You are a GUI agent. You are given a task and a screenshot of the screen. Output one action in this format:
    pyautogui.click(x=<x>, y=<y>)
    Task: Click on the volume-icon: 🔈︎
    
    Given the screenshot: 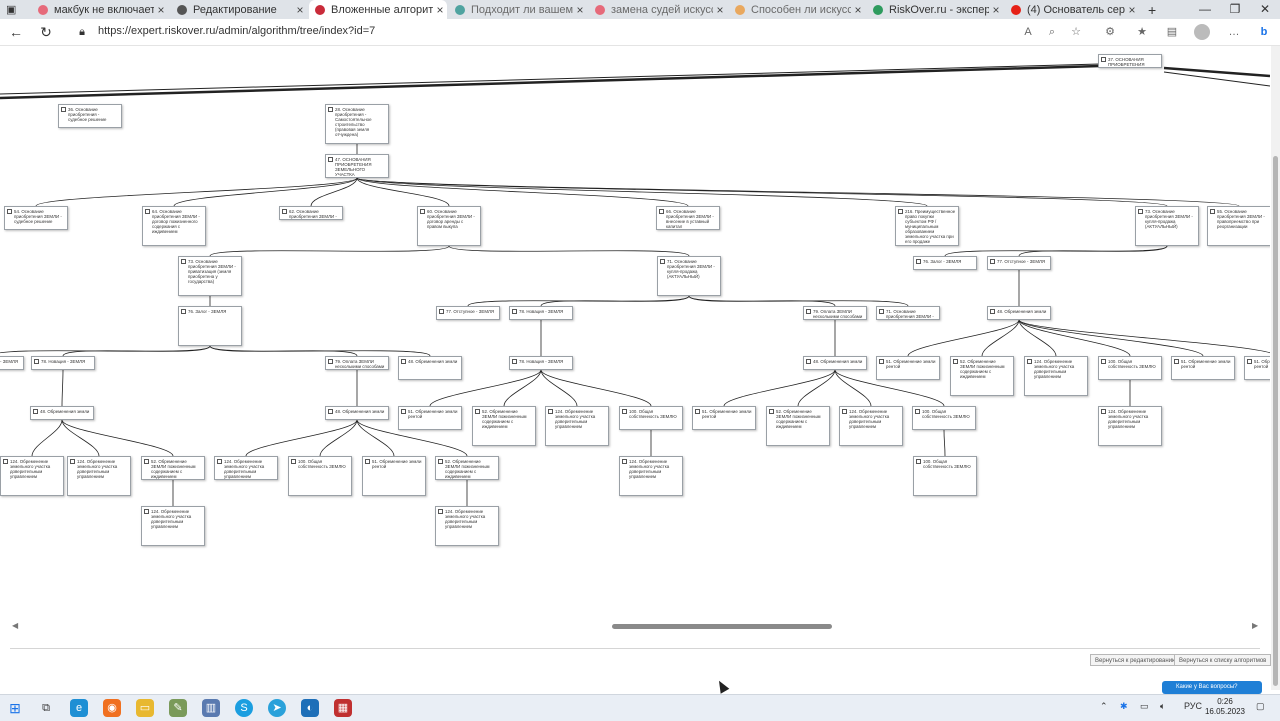 What is the action you would take?
    pyautogui.click(x=1162, y=706)
    